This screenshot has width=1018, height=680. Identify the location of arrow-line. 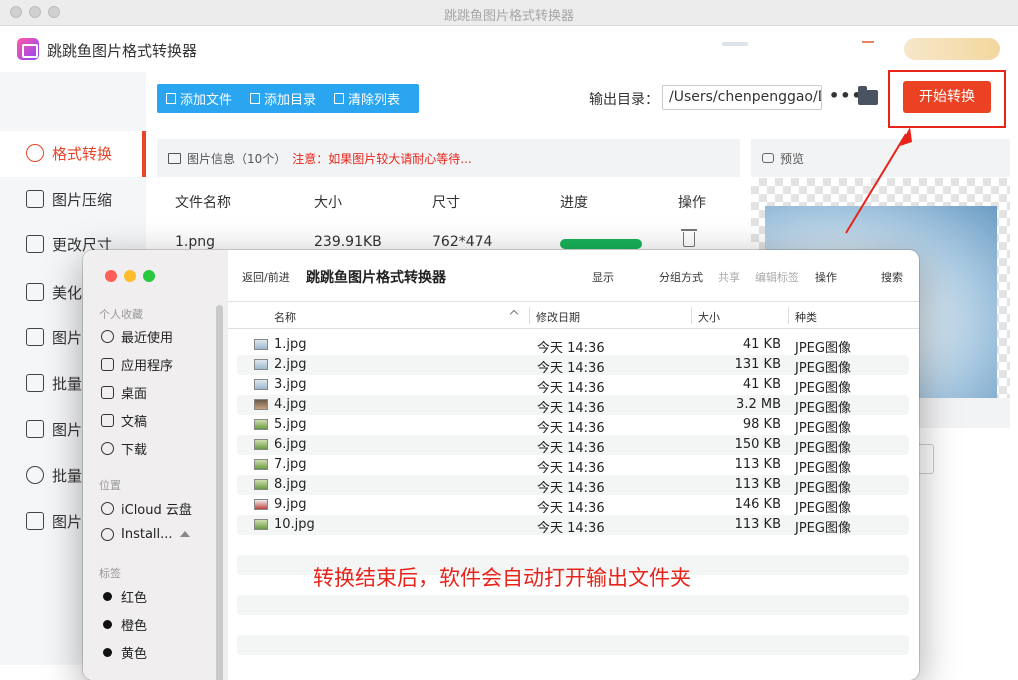
(876, 183).